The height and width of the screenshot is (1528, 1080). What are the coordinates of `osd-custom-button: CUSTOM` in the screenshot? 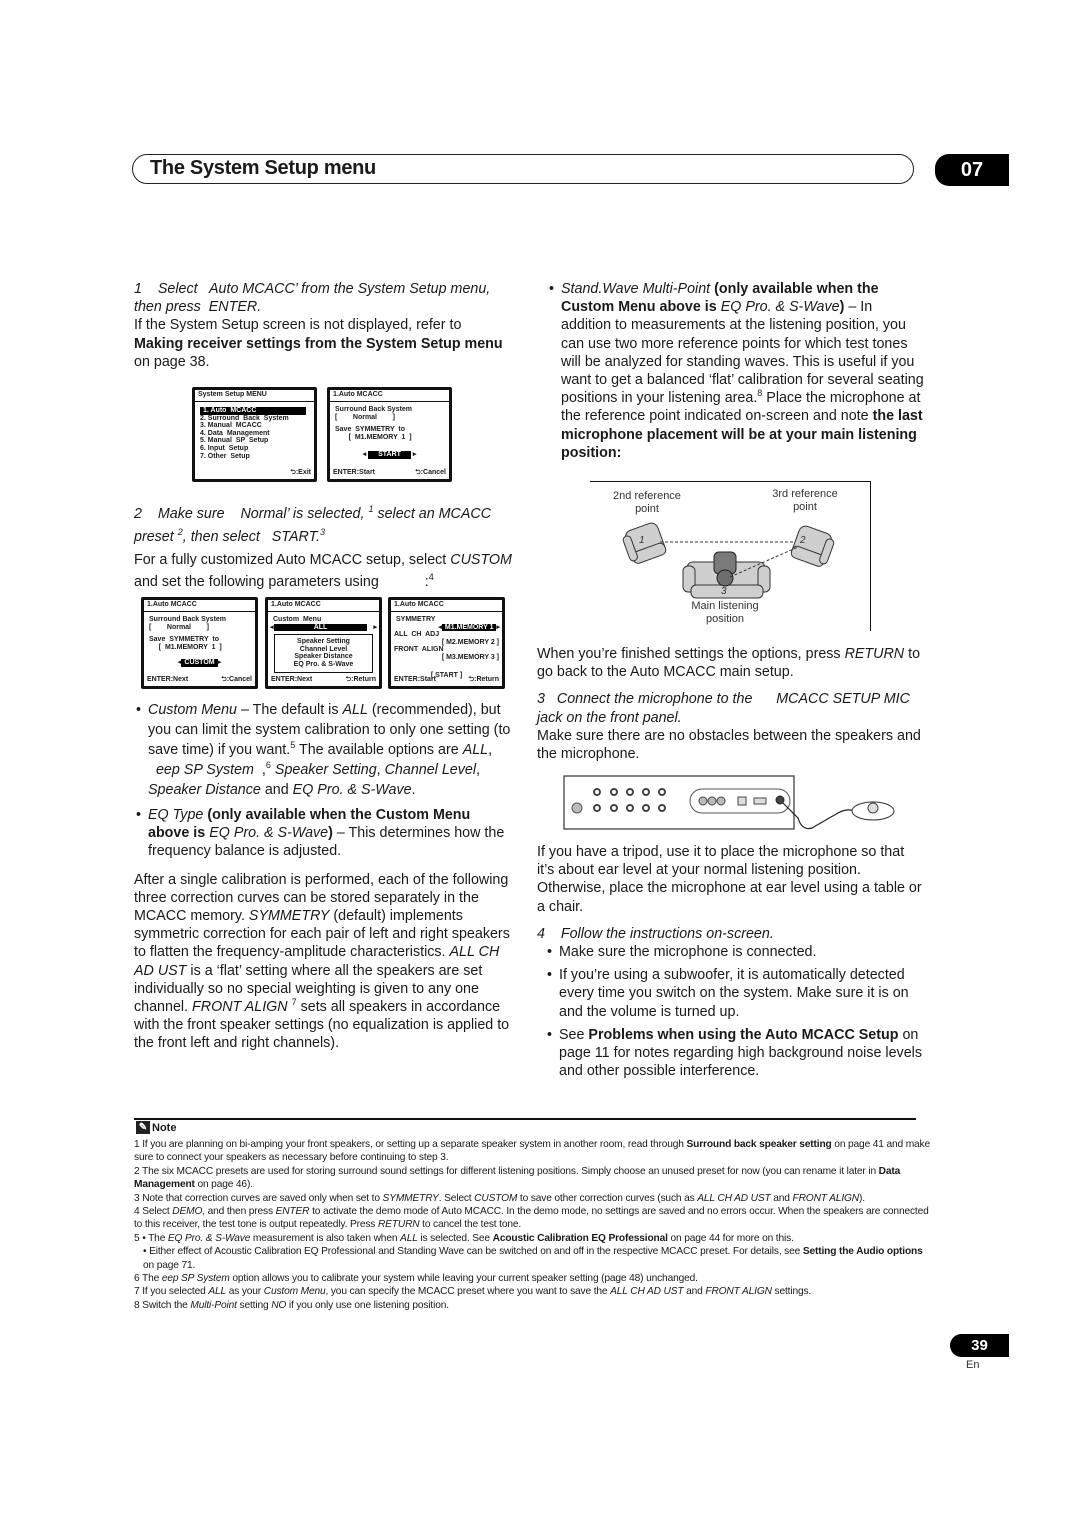 It's located at (199, 663).